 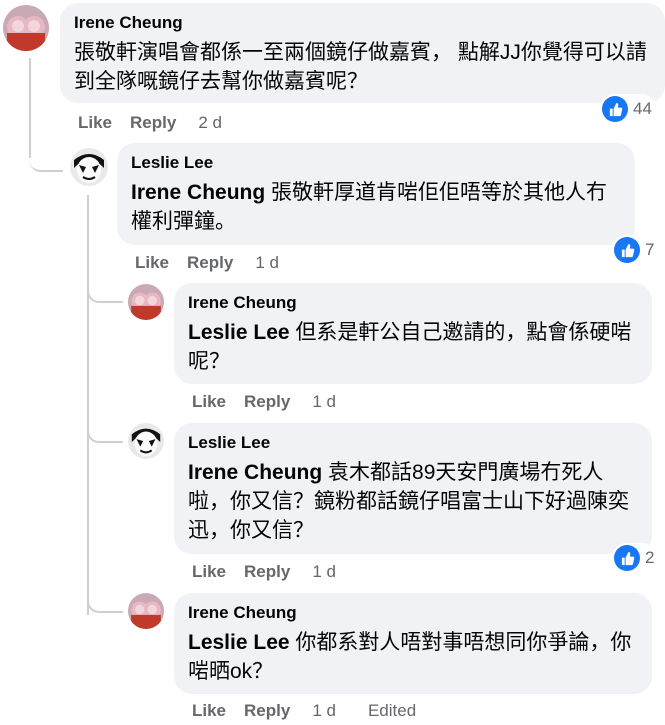 What do you see at coordinates (650, 557) in the screenshot?
I see `reaction-count: 2` at bounding box center [650, 557].